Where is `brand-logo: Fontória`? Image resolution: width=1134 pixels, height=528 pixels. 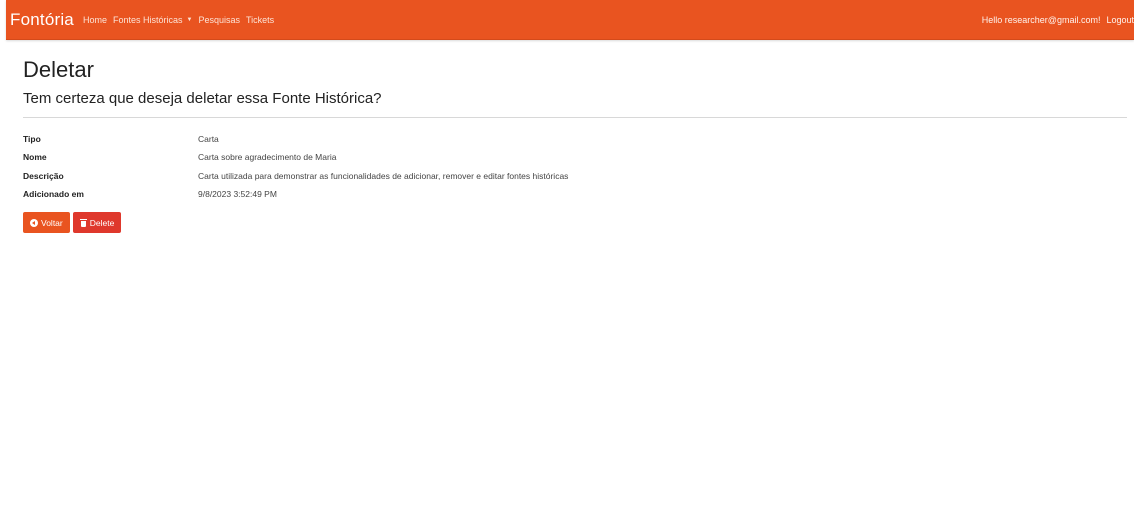 brand-logo: Fontória is located at coordinates (42, 20).